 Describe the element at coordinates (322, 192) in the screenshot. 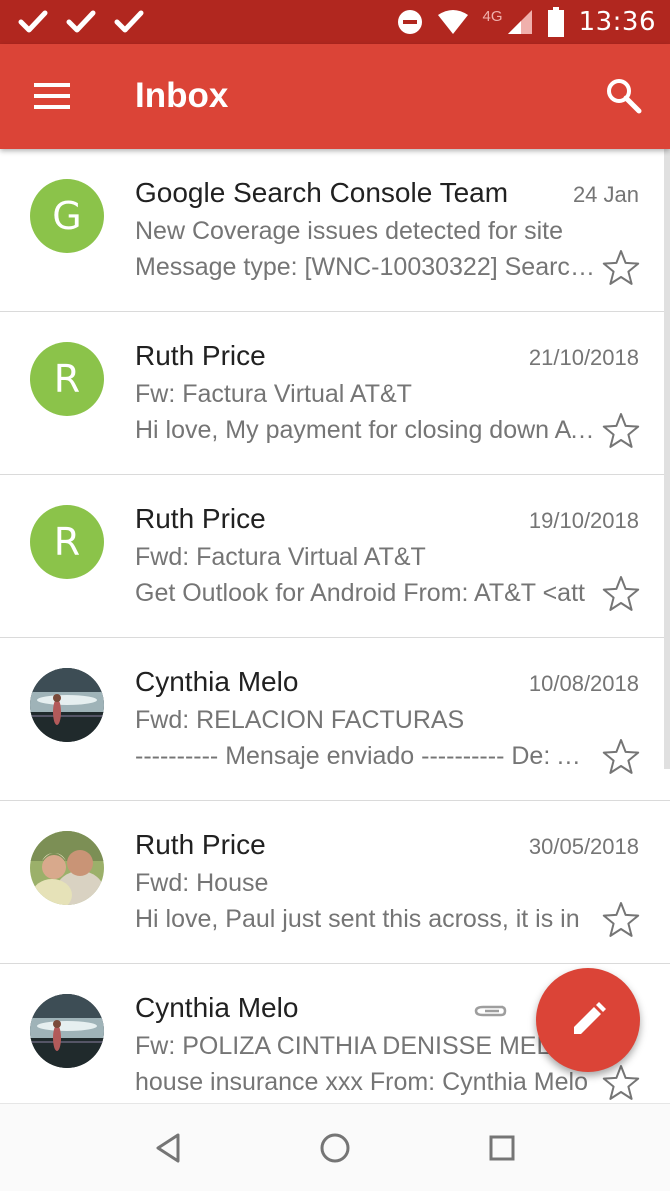

I see `email-sender: Google Search Console Team` at that location.